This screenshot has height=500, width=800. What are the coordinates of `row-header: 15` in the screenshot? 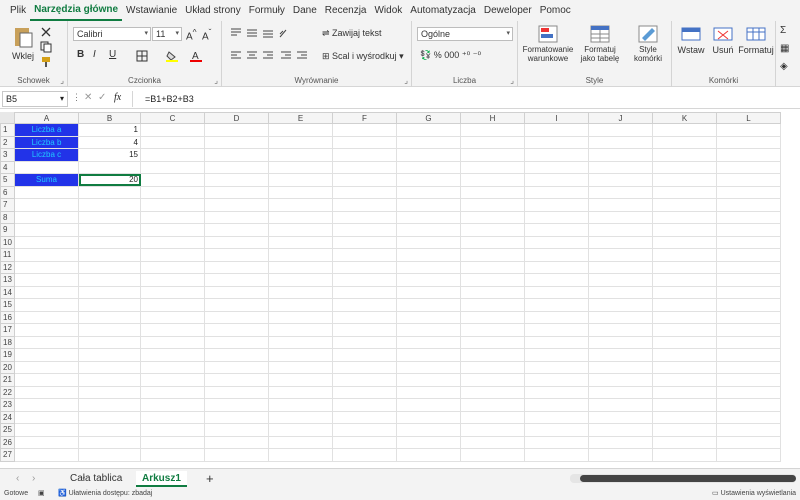 It's located at (7, 305).